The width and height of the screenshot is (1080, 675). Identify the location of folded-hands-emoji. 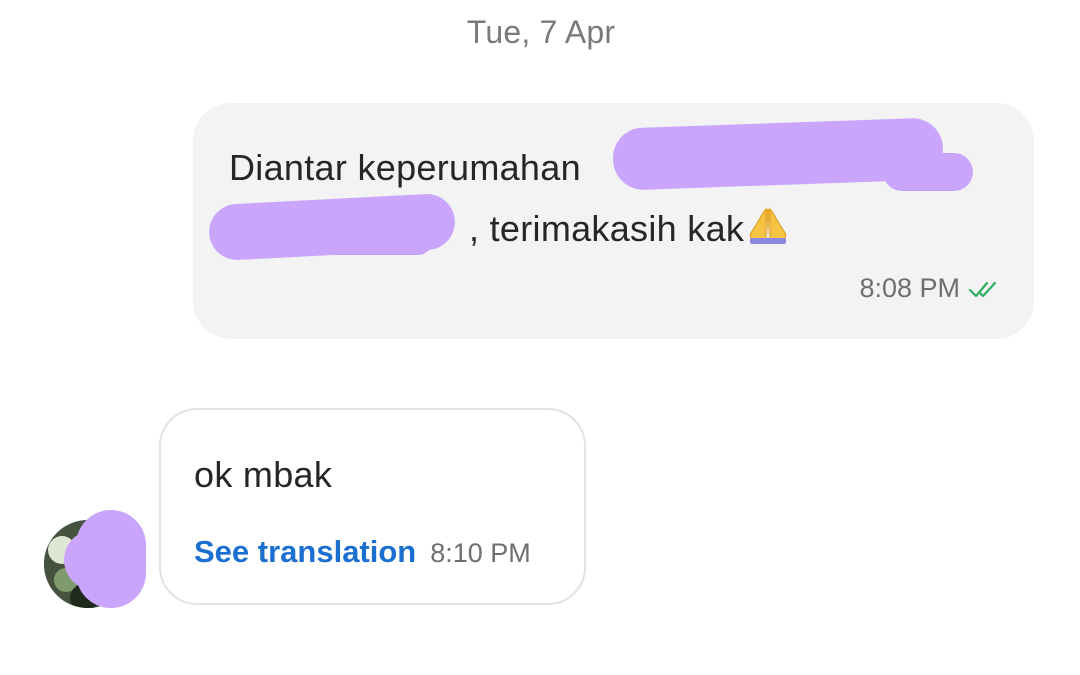
(768, 225).